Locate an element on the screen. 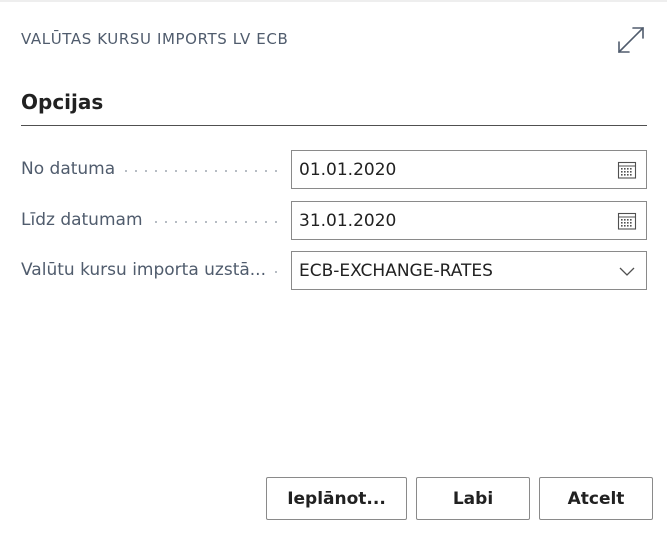 This screenshot has height=539, width=667. expand-button is located at coordinates (631, 42).